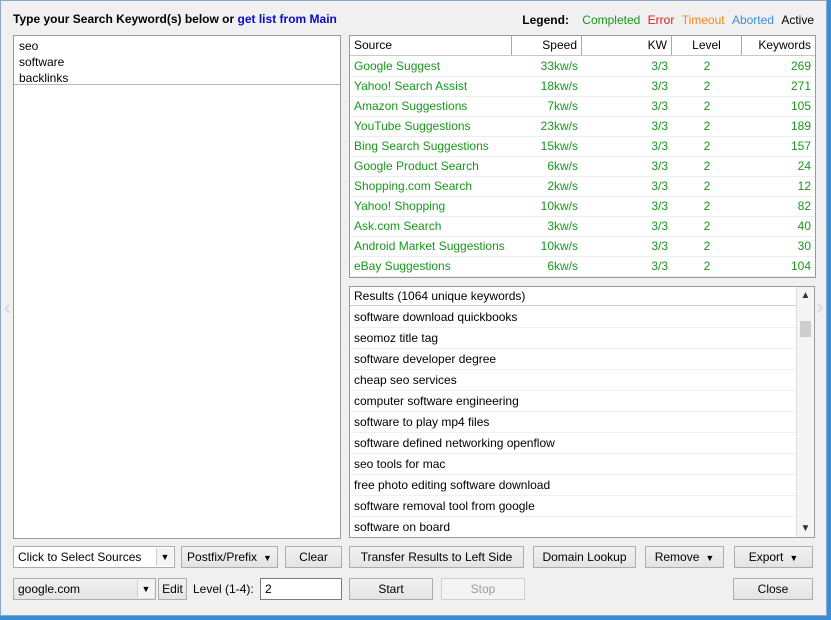 The height and width of the screenshot is (620, 831). What do you see at coordinates (573, 506) in the screenshot?
I see `result-item: software removal tool from google` at bounding box center [573, 506].